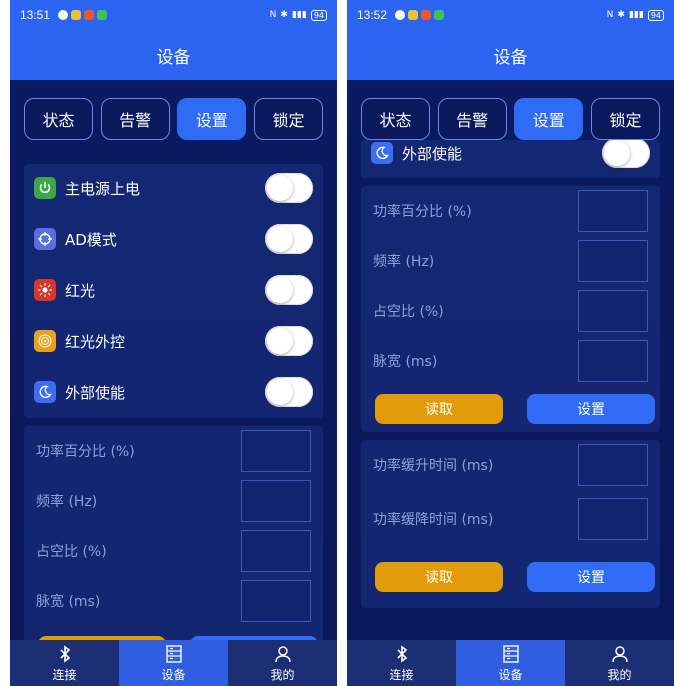 The image size is (674, 686). Describe the element at coordinates (173, 451) in the screenshot. I see `param-row-power: 功率百分比 (%)` at that location.